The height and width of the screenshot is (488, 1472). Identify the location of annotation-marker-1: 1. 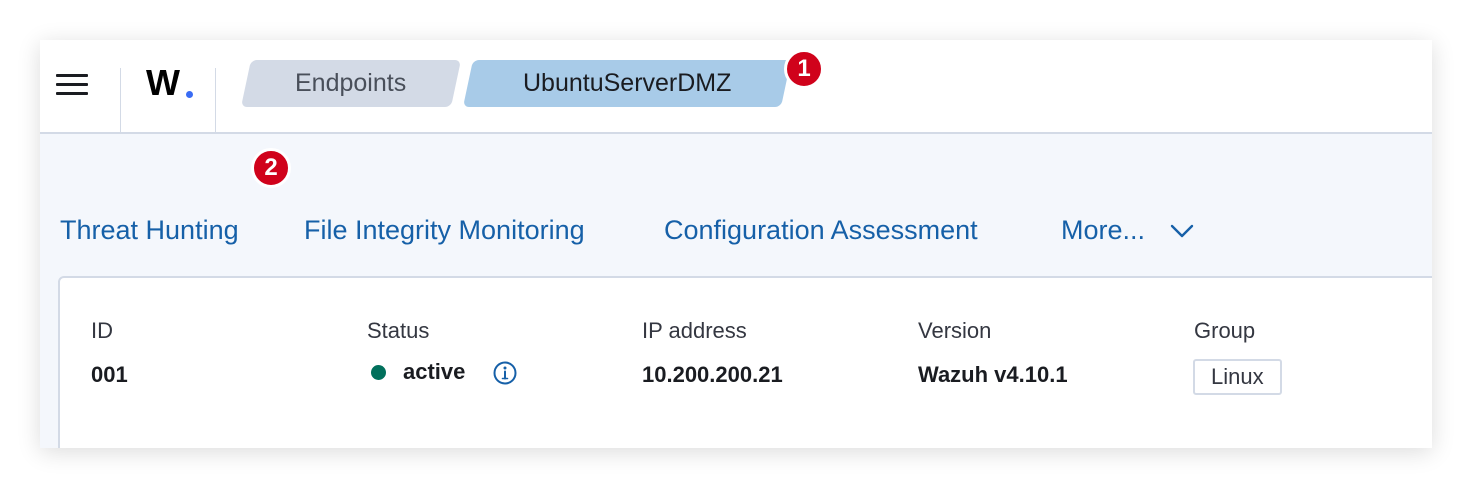
(804, 69).